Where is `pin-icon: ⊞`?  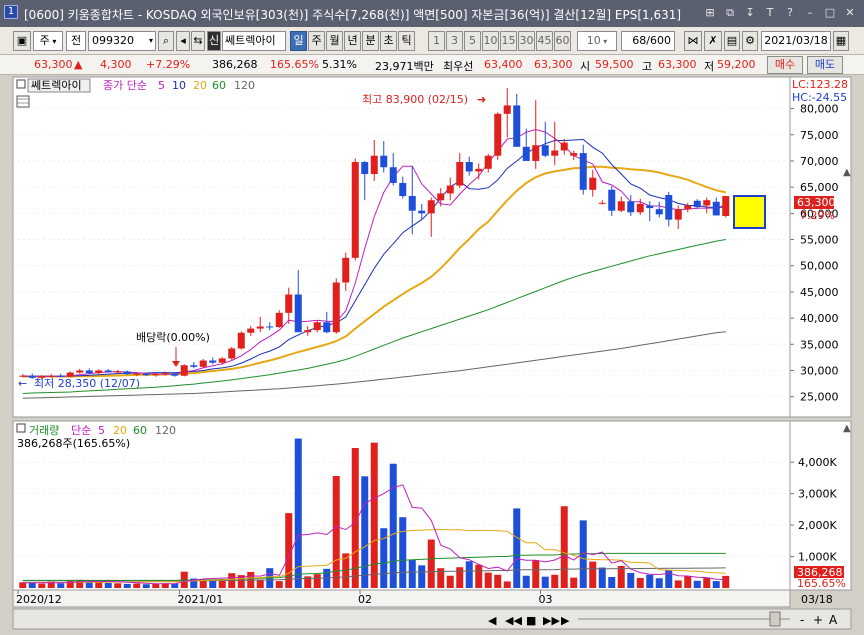
pin-icon: ⊞ is located at coordinates (710, 13).